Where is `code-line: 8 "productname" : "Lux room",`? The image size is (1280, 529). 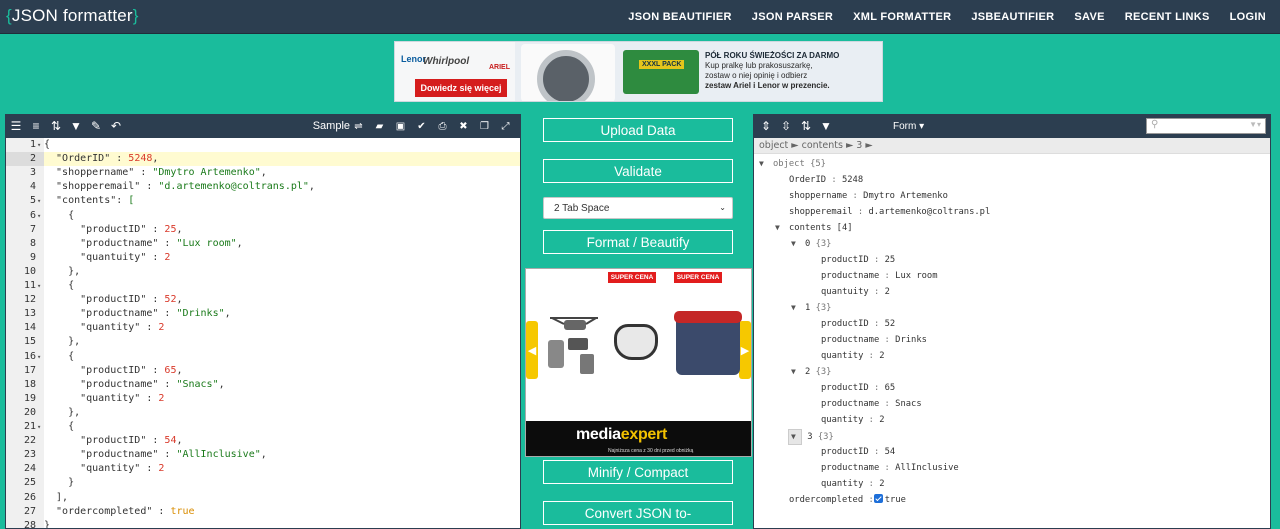
code-line: 8 "productname" : "Lux room", is located at coordinates (263, 244).